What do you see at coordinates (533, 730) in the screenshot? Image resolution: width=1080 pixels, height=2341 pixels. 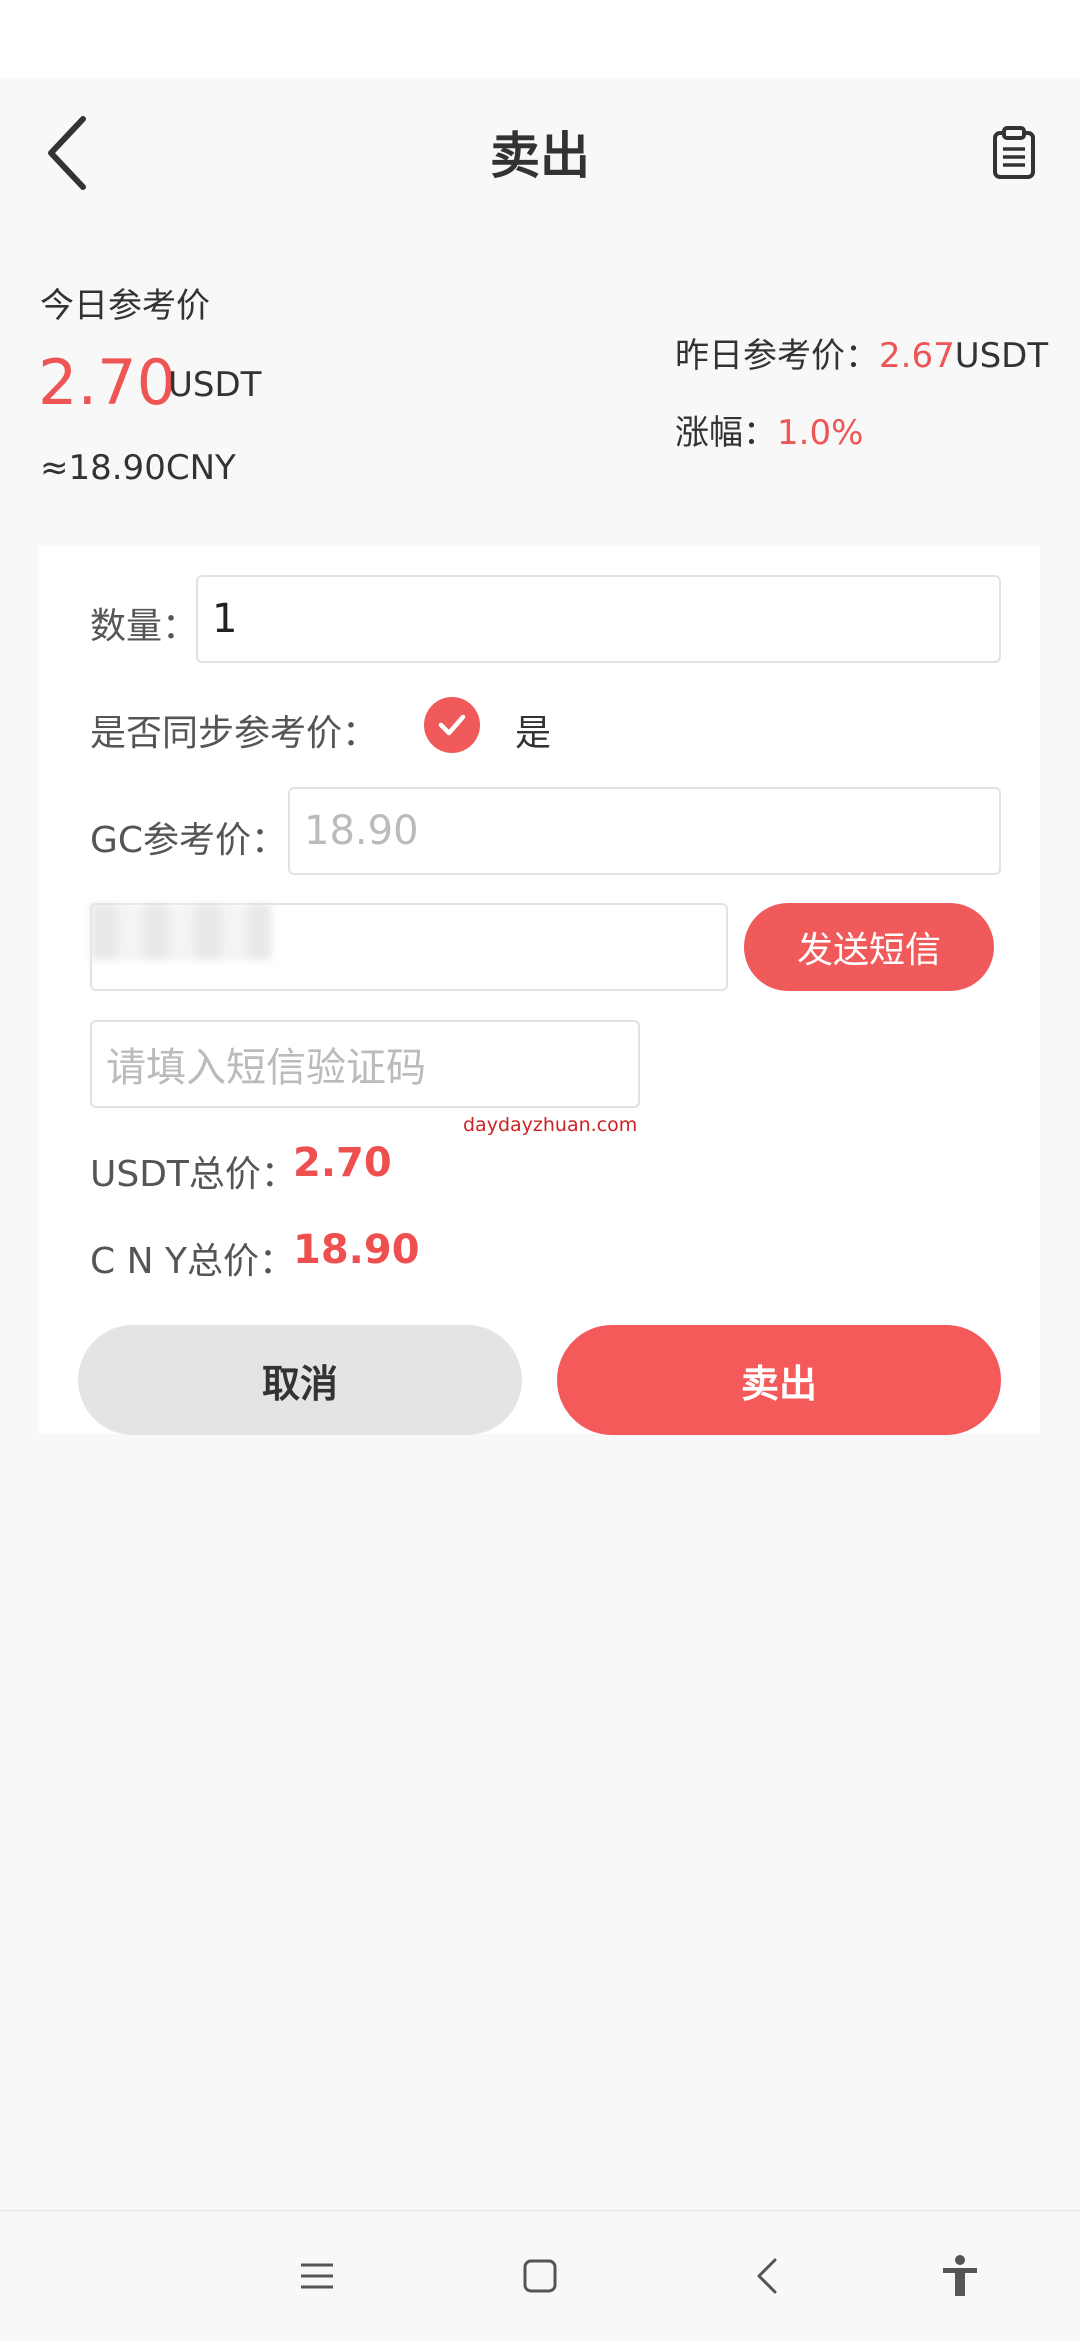 I see `sync-price-option: 是` at bounding box center [533, 730].